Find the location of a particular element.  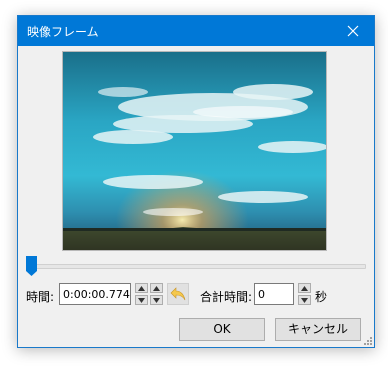

time-slider is located at coordinates (196, 267).